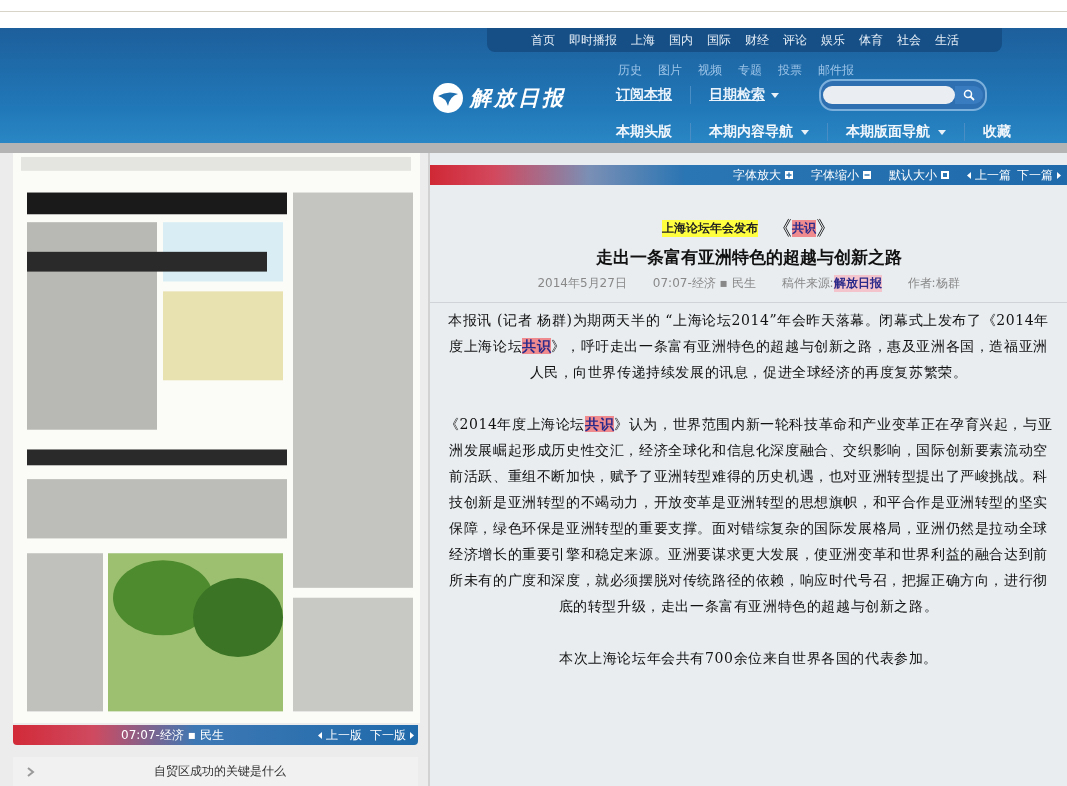 This screenshot has width=1067, height=786. What do you see at coordinates (836, 70) in the screenshot?
I see `channel-link: 邮件报` at bounding box center [836, 70].